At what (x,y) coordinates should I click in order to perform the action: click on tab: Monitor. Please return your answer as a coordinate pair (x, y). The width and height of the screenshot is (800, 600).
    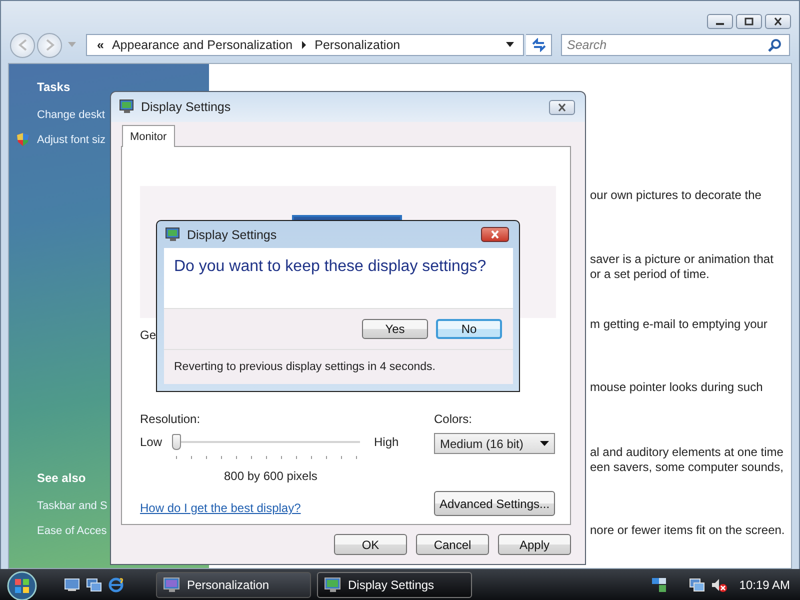
    Looking at the image, I should click on (148, 136).